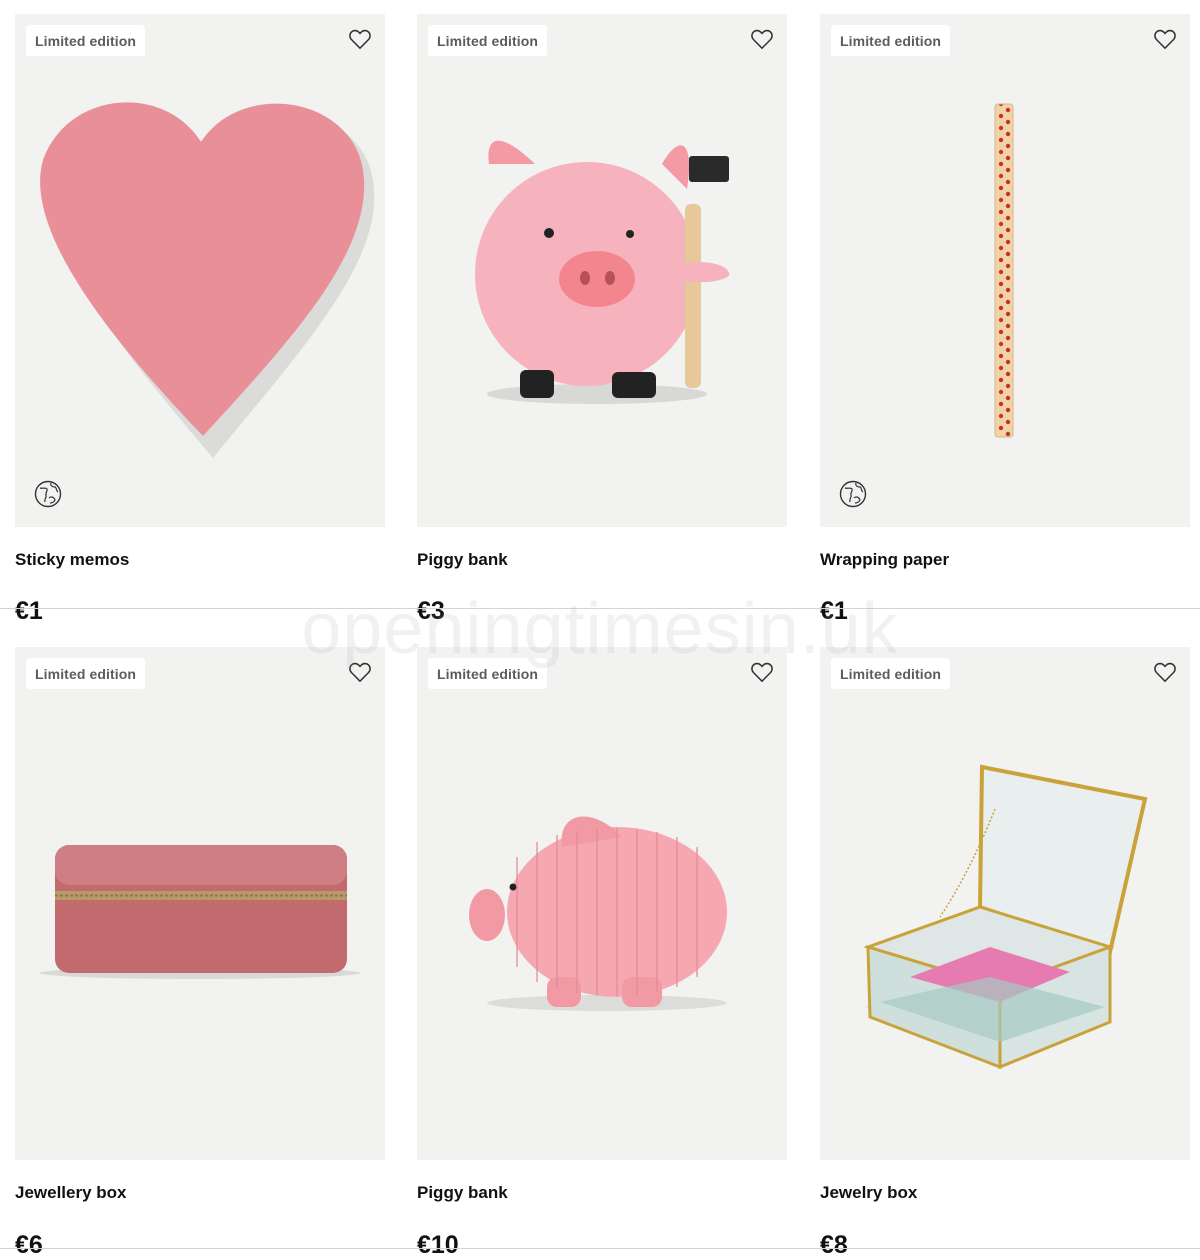 The image size is (1200, 1260). What do you see at coordinates (834, 1245) in the screenshot?
I see `product-price: €8` at bounding box center [834, 1245].